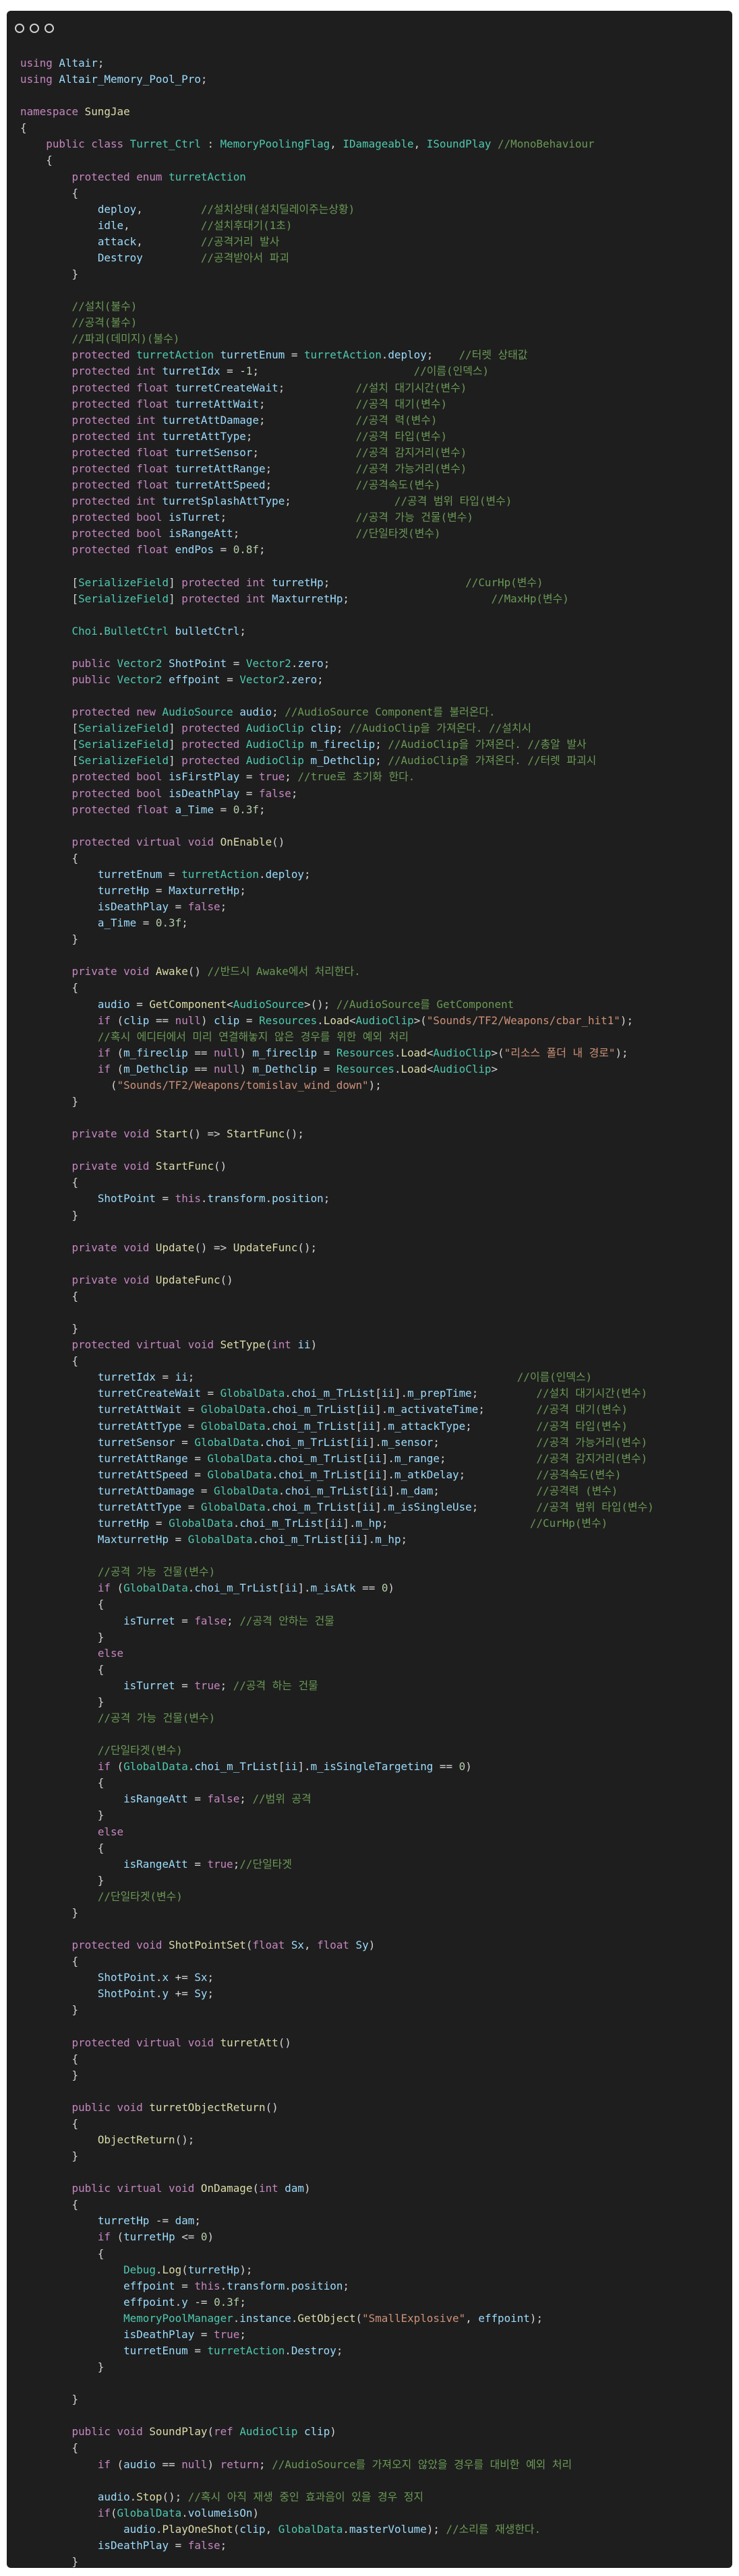  I want to click on code-token-comment: //터렛 상태값, so click(493, 355).